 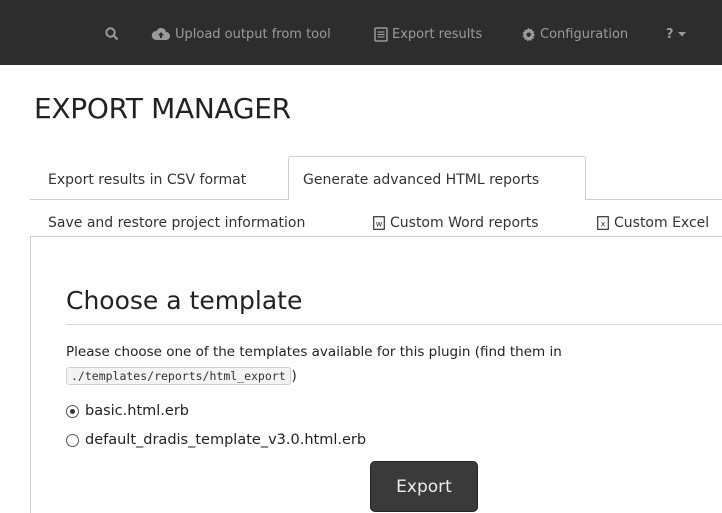 I want to click on tab-html-reports: Generate advanced HTML reports, so click(x=421, y=180).